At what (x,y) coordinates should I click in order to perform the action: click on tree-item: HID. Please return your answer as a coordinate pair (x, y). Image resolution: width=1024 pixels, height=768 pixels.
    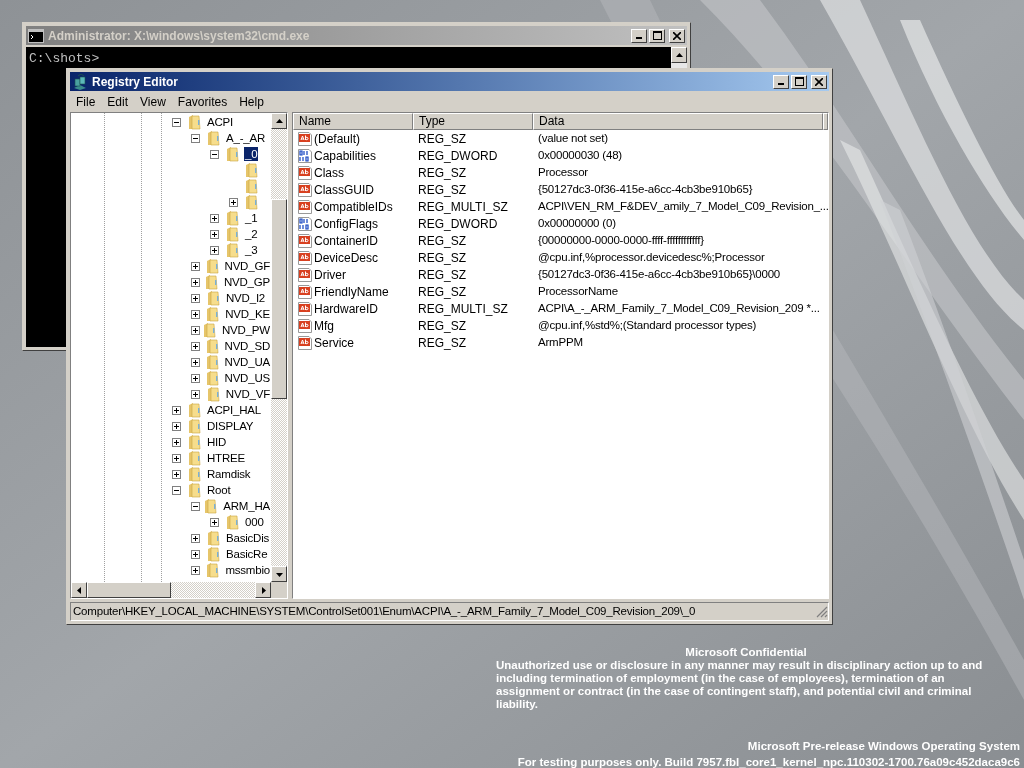
    Looking at the image, I should click on (217, 442).